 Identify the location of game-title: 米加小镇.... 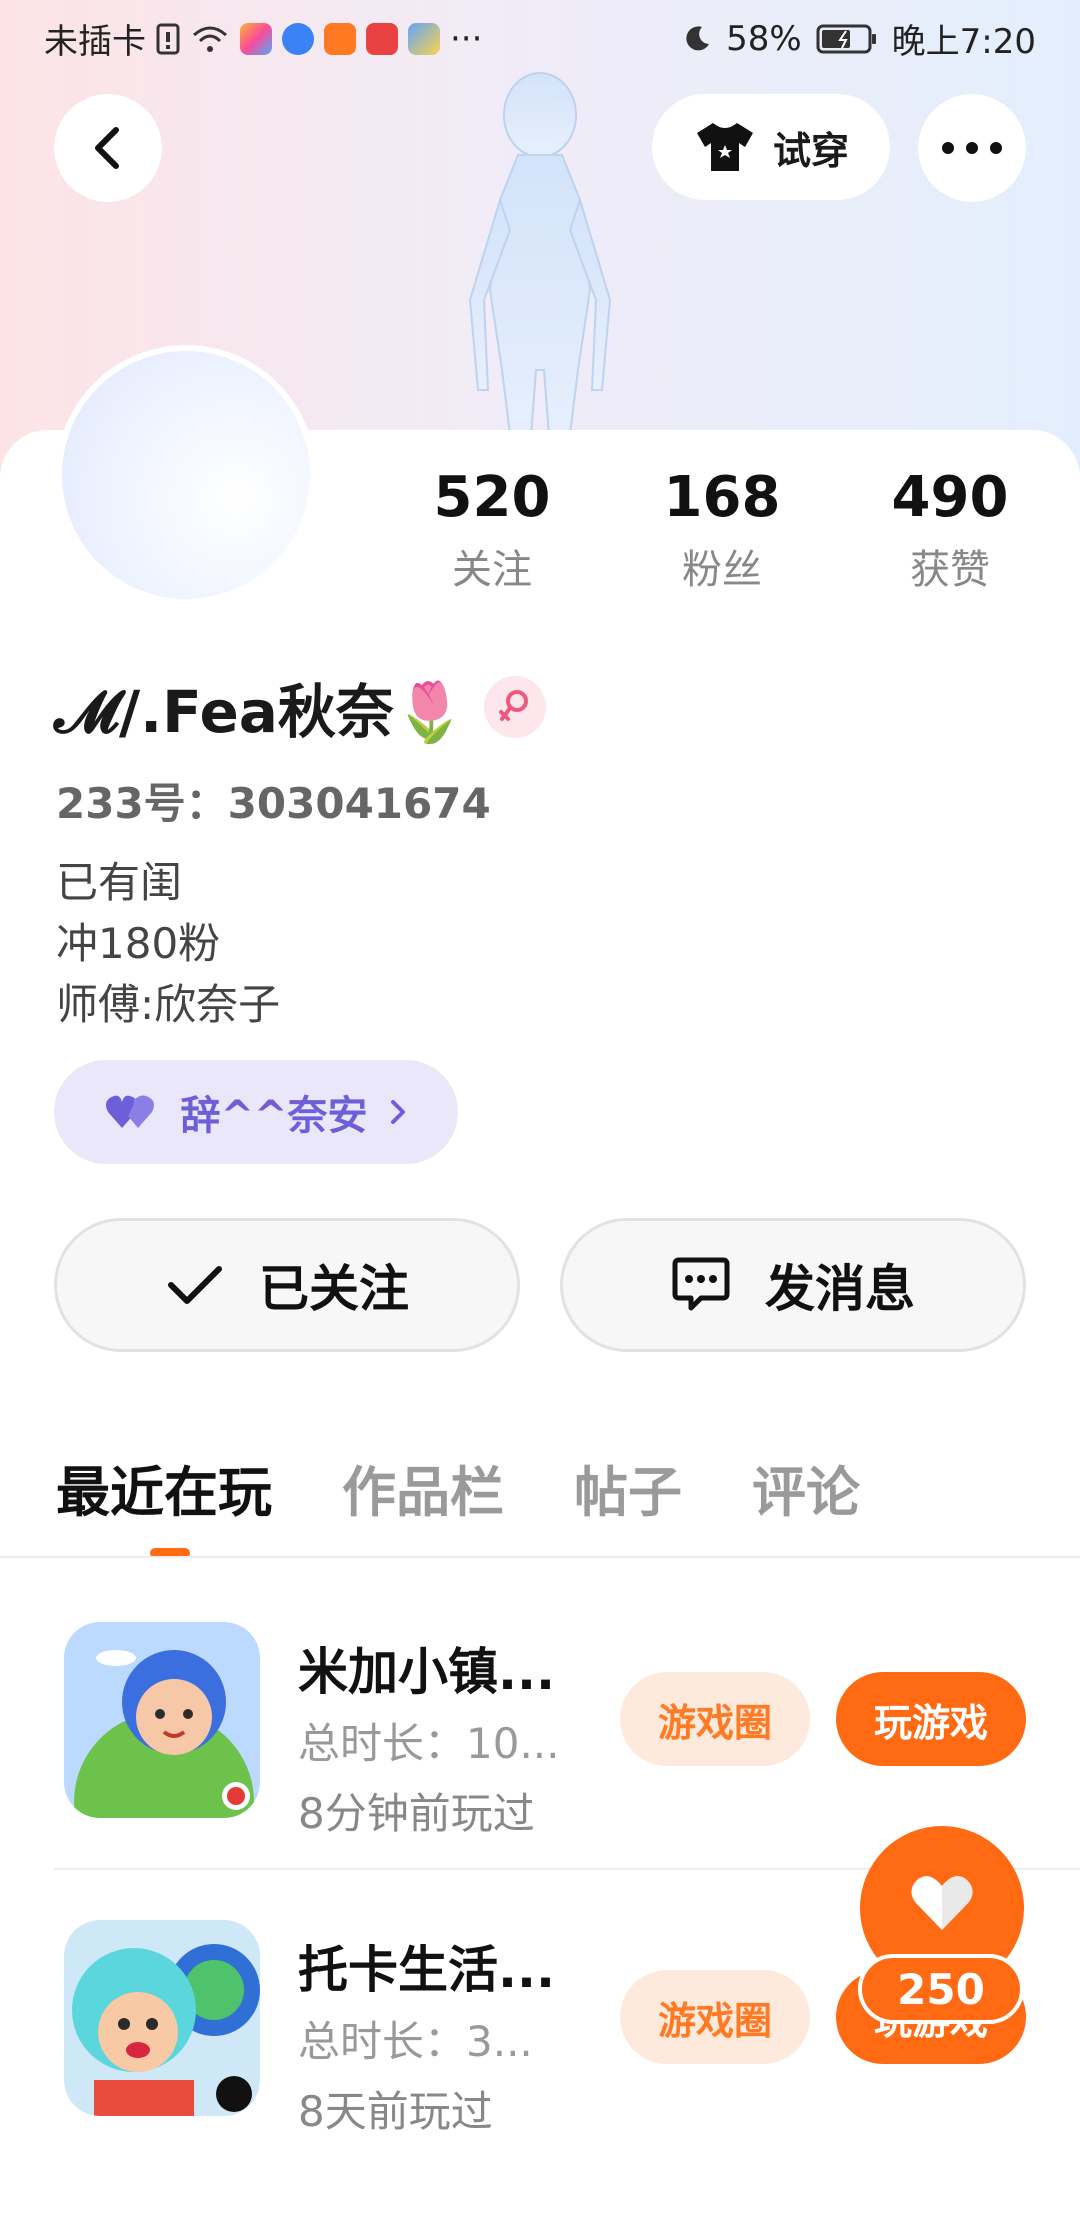
(426, 1672).